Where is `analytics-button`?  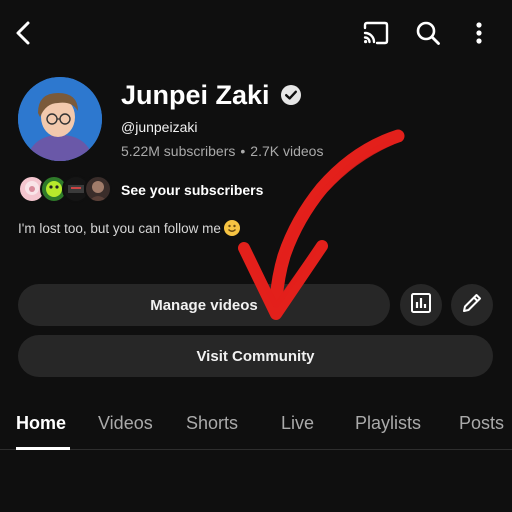
analytics-button is located at coordinates (421, 305).